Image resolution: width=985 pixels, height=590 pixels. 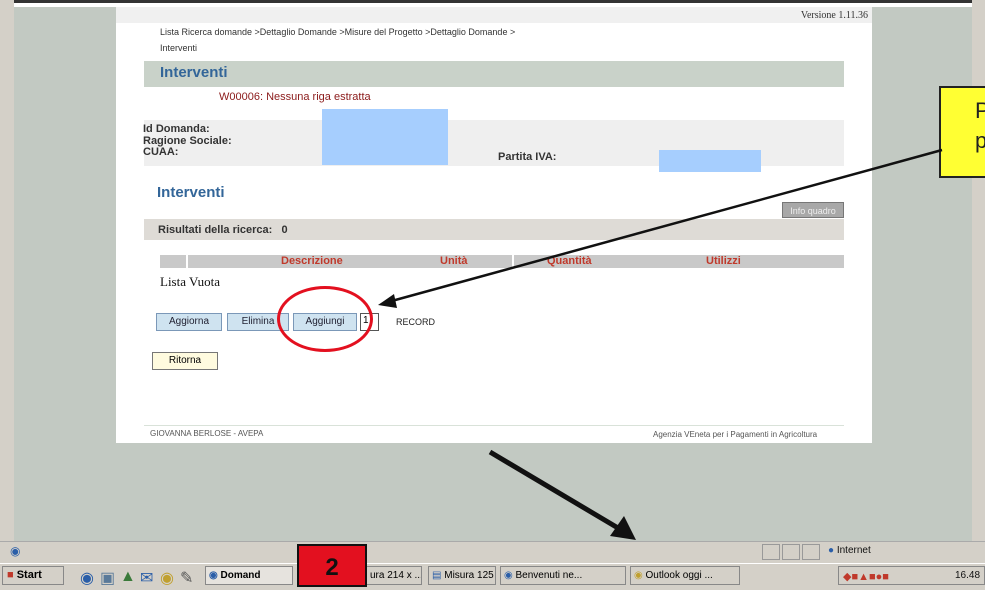 What do you see at coordinates (29, 575) in the screenshot?
I see `start-label: Start` at bounding box center [29, 575].